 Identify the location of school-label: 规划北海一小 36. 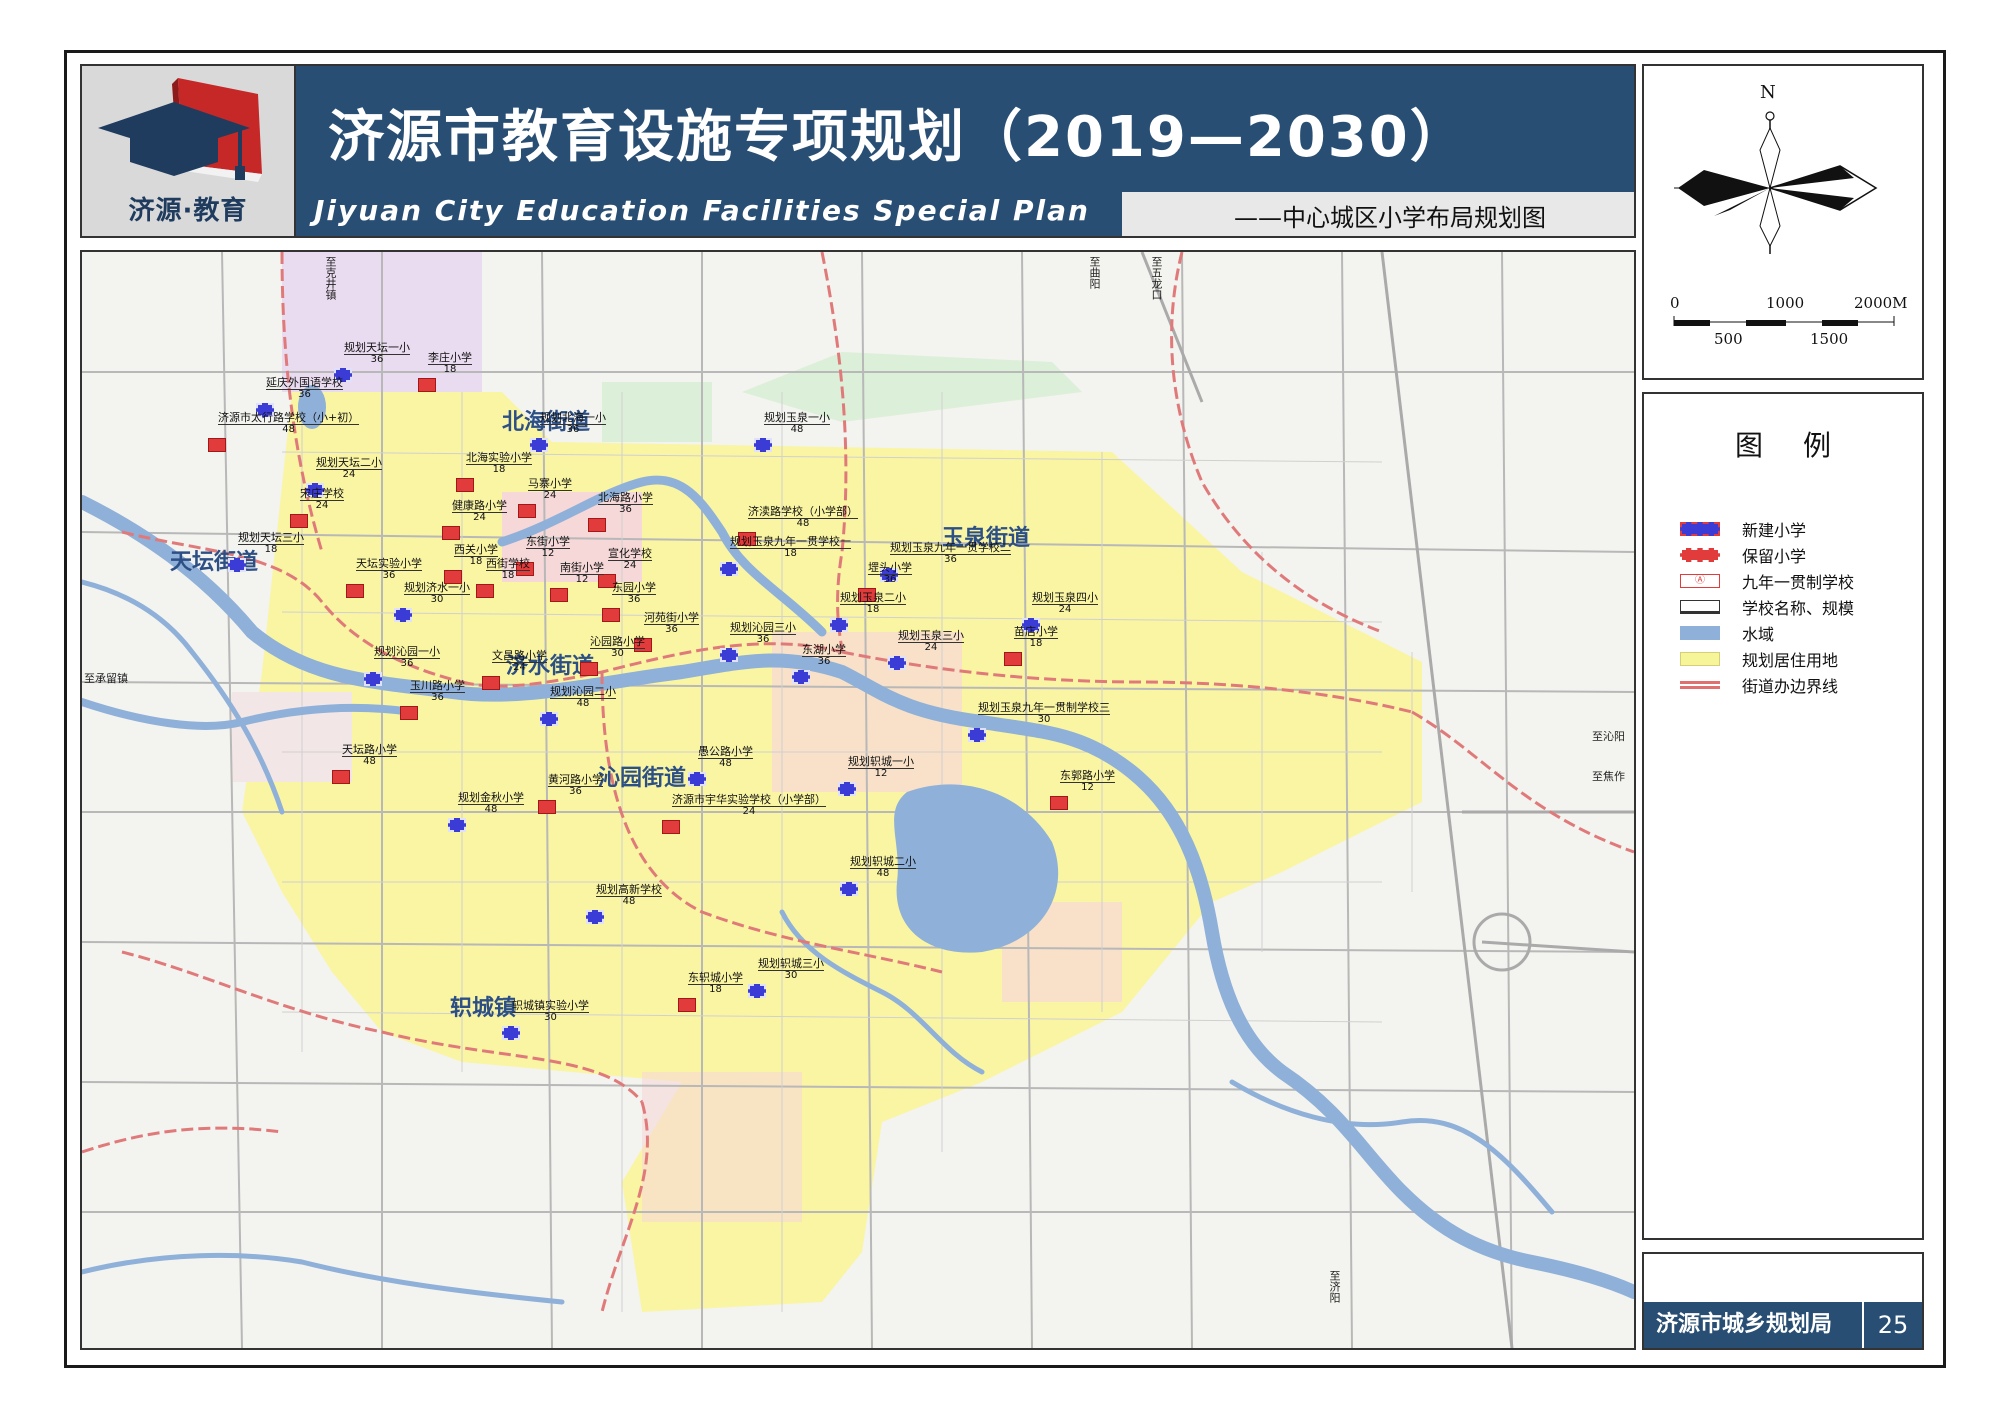
(573, 423).